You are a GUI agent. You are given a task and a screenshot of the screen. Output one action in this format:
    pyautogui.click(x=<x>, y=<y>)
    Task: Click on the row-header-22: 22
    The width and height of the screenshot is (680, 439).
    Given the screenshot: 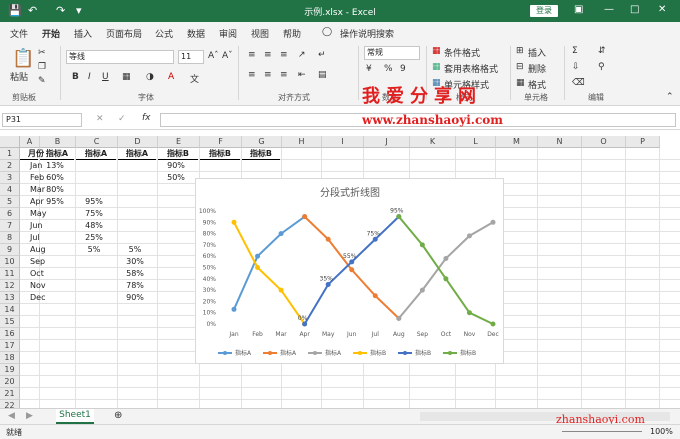 What is the action you would take?
    pyautogui.click(x=10, y=404)
    